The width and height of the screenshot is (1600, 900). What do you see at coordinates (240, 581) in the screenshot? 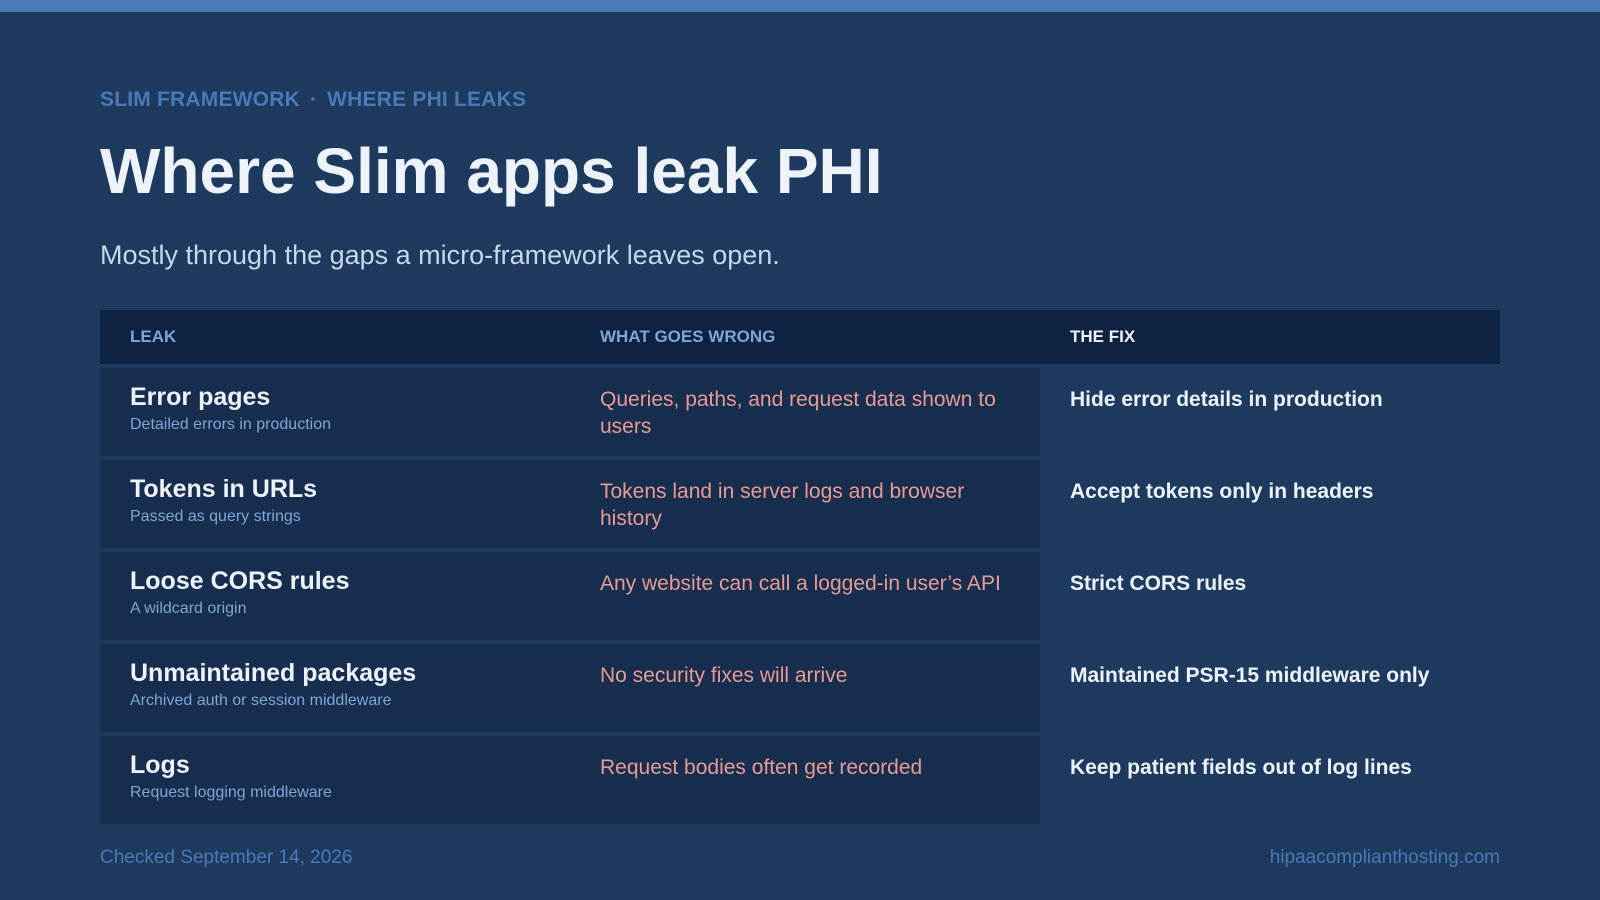
I see `leak-name: Loose CORS rules` at bounding box center [240, 581].